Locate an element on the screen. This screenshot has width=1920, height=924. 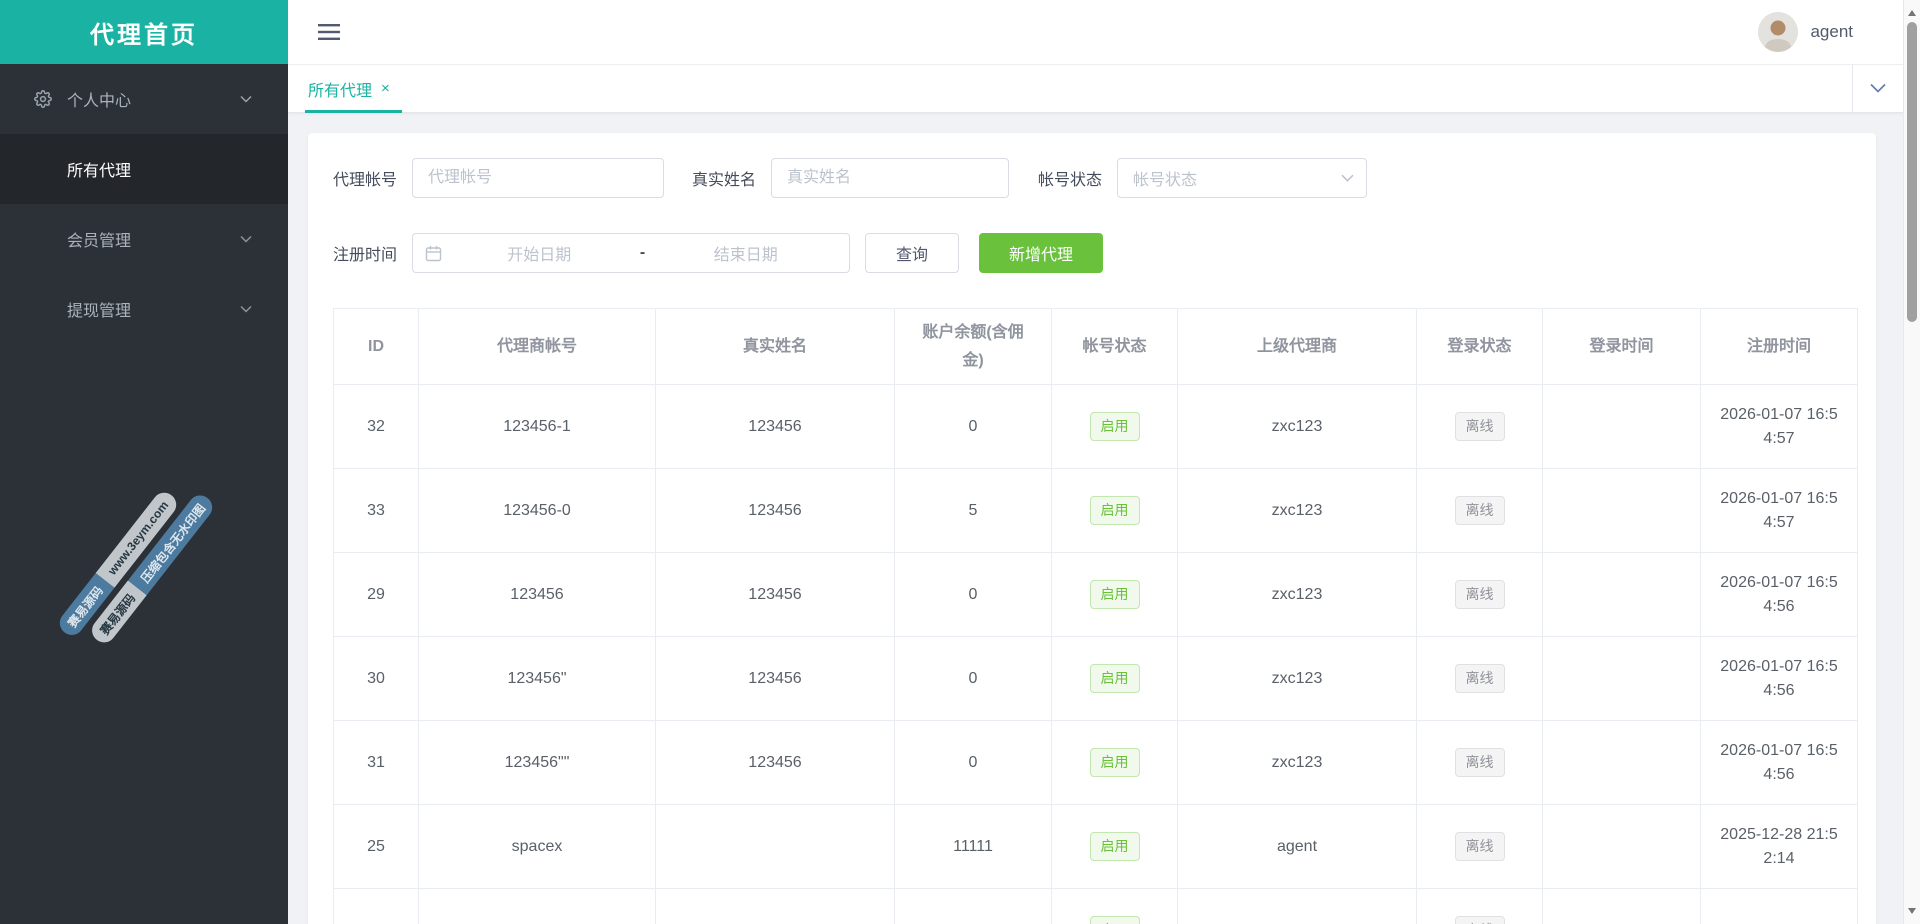
cell-id: 25 is located at coordinates (376, 846).